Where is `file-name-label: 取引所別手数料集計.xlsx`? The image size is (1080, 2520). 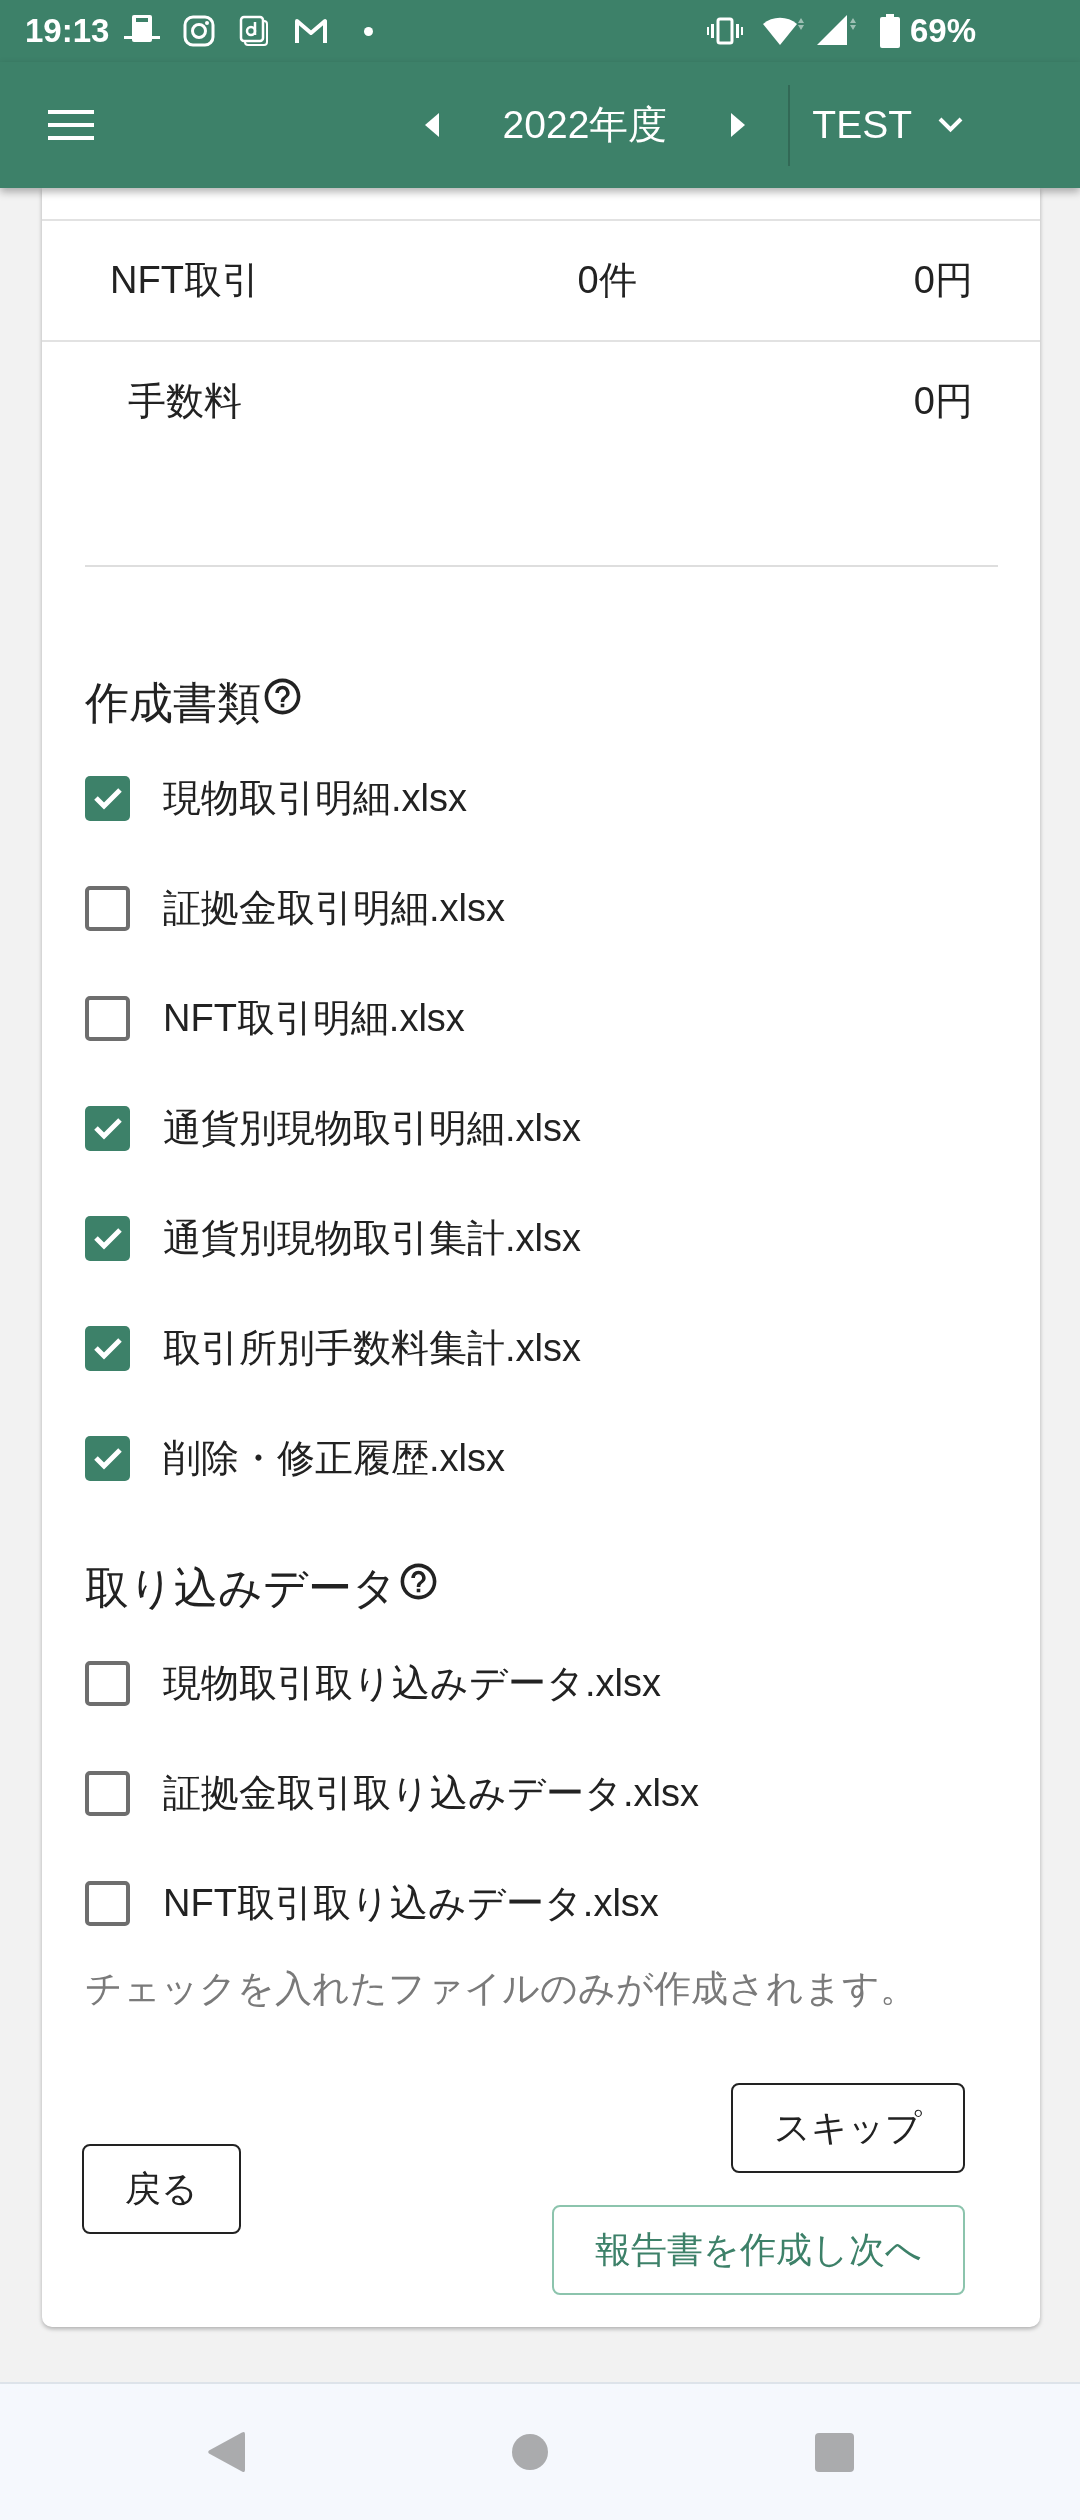 file-name-label: 取引所別手数料集計.xlsx is located at coordinates (372, 1348).